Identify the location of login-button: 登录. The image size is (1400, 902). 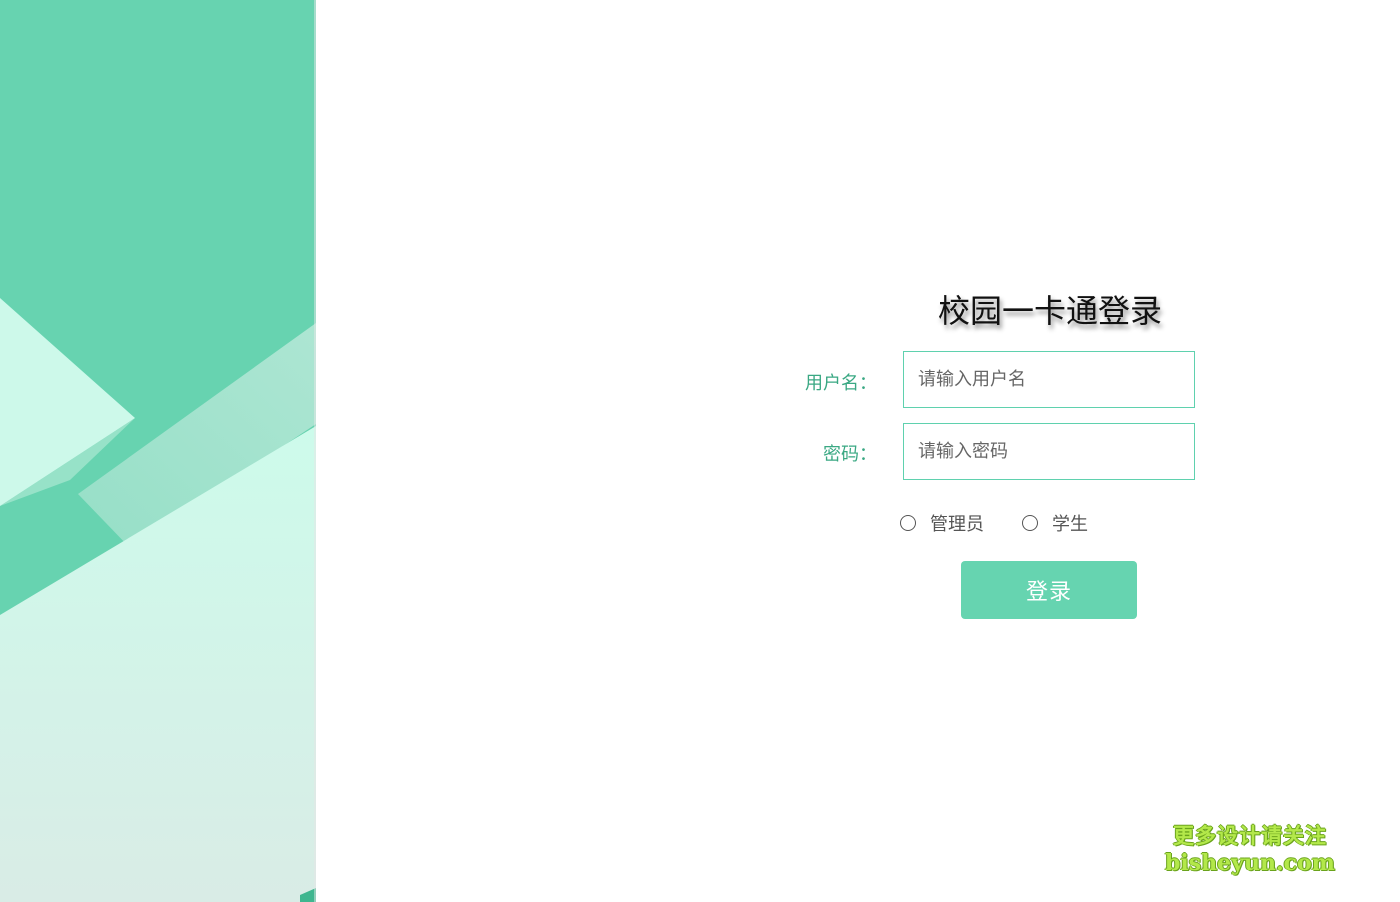
(1049, 590).